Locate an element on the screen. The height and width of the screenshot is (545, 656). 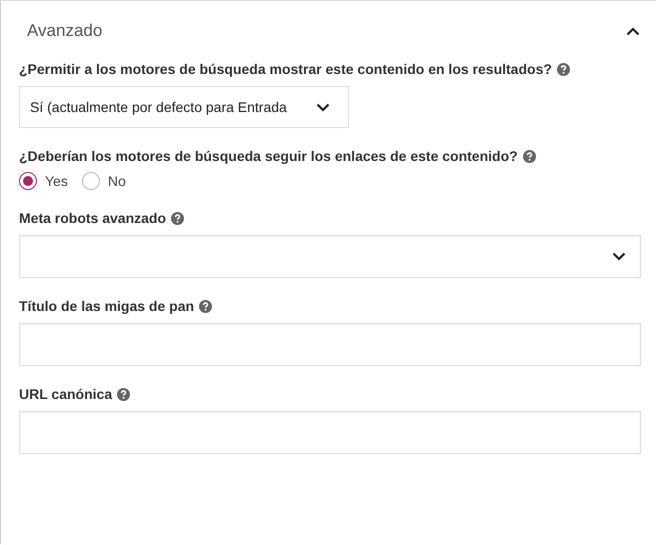
radio-label: No is located at coordinates (117, 181).